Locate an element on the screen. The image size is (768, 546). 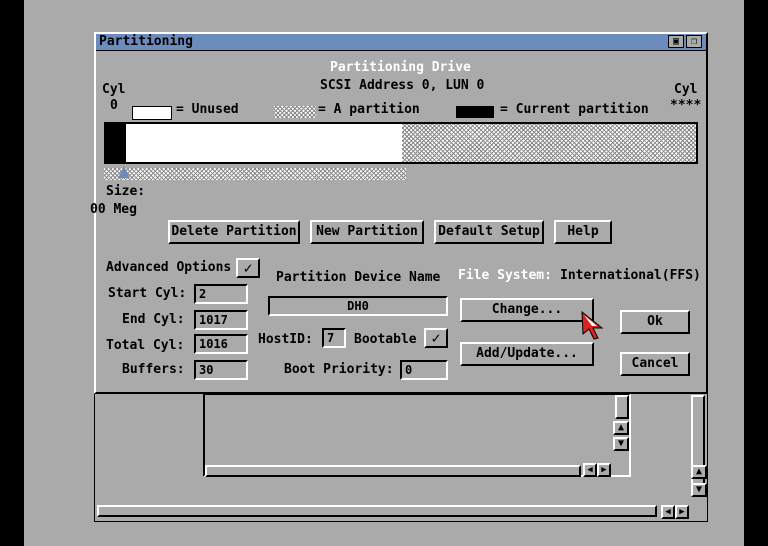
partition-slider-track is located at coordinates (255, 174).